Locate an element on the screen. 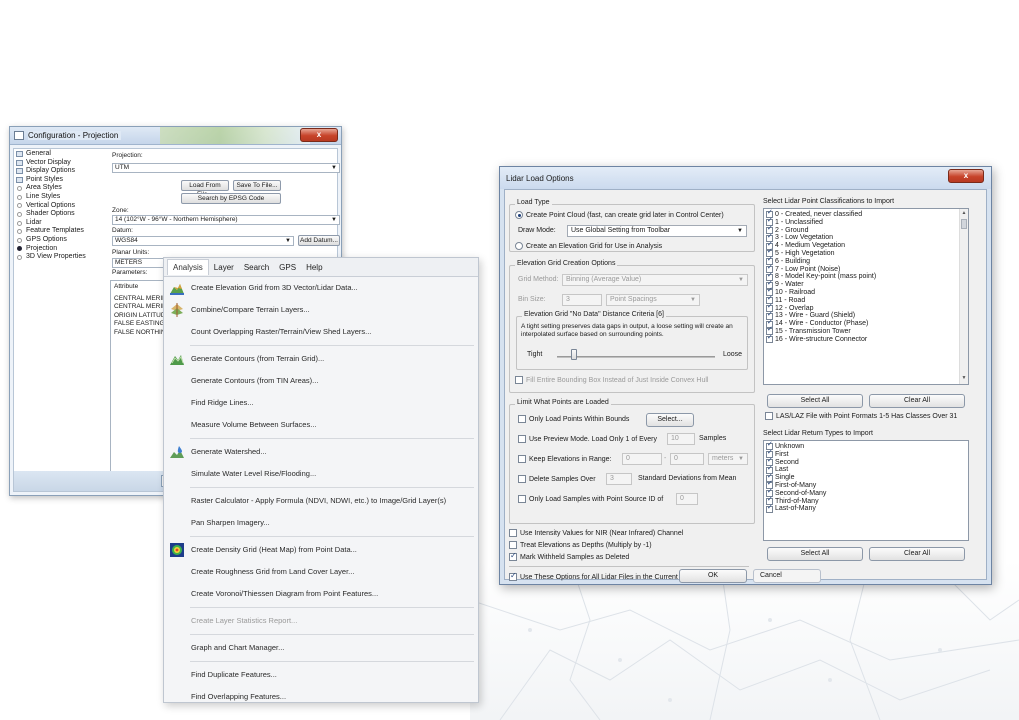  return-type-item: Single is located at coordinates (866, 477).